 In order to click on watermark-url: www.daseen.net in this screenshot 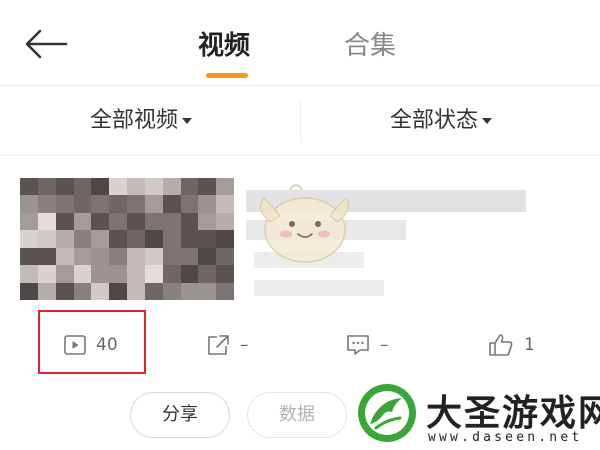, I will do `click(505, 437)`.